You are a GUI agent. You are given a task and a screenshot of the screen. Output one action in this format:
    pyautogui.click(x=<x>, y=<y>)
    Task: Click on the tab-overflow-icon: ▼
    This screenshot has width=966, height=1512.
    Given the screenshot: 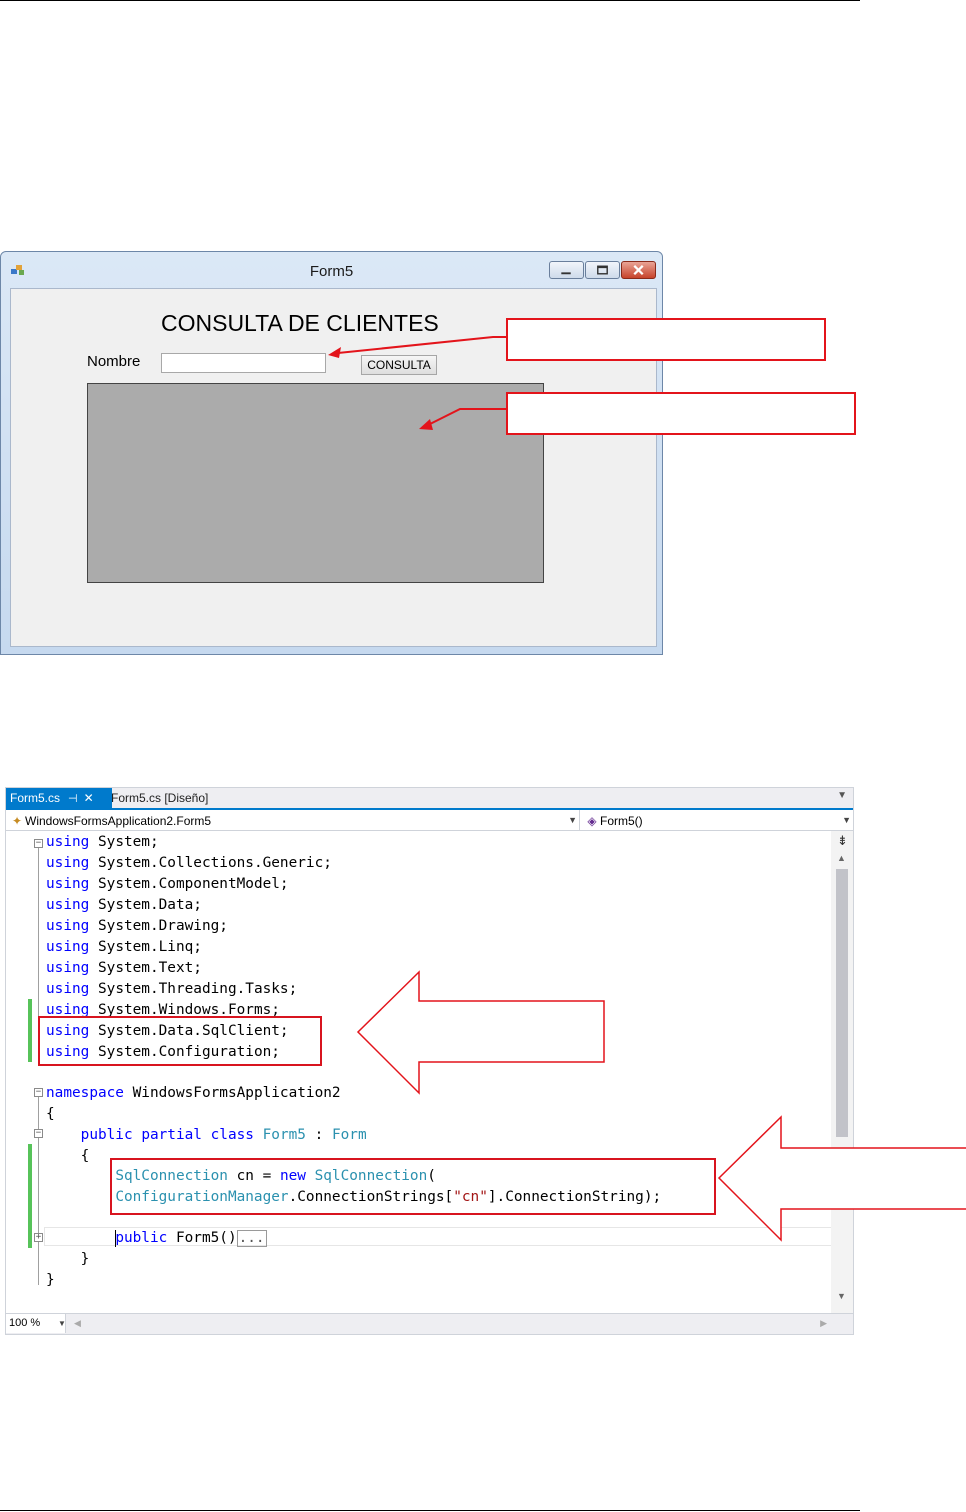 What is the action you would take?
    pyautogui.click(x=842, y=795)
    